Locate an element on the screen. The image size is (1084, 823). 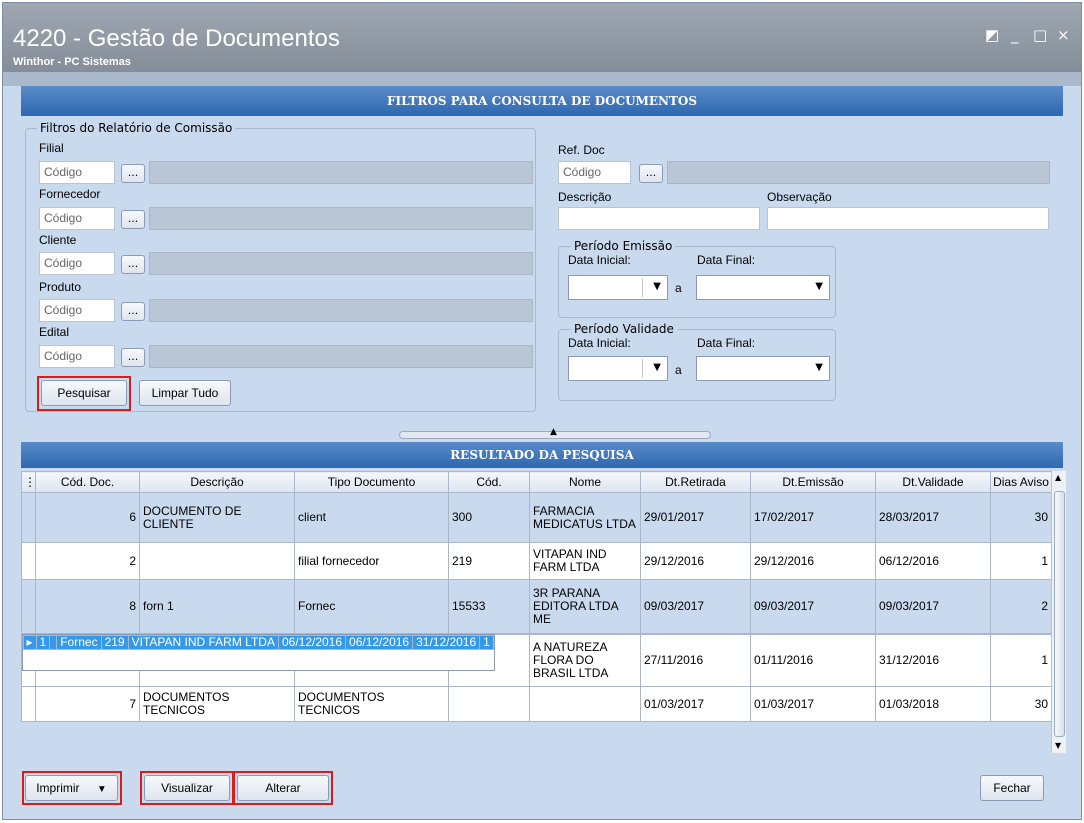
scroll-up-icon: ▲ is located at coordinates (1058, 477).